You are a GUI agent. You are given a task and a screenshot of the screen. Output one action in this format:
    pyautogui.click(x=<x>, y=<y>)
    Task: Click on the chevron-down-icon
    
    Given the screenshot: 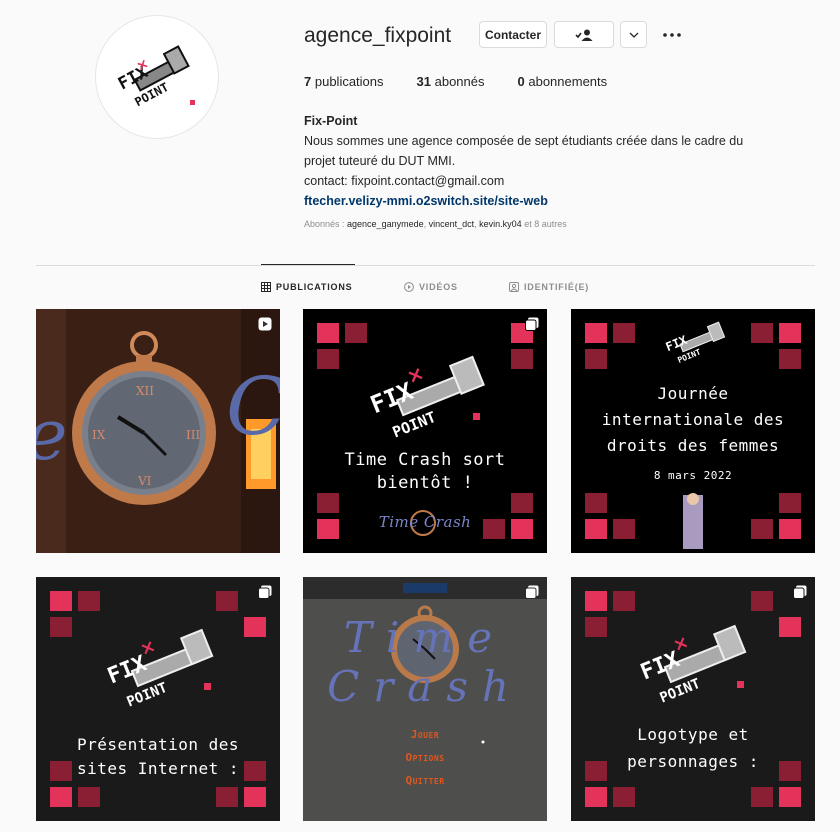 What is the action you would take?
    pyautogui.click(x=633, y=35)
    